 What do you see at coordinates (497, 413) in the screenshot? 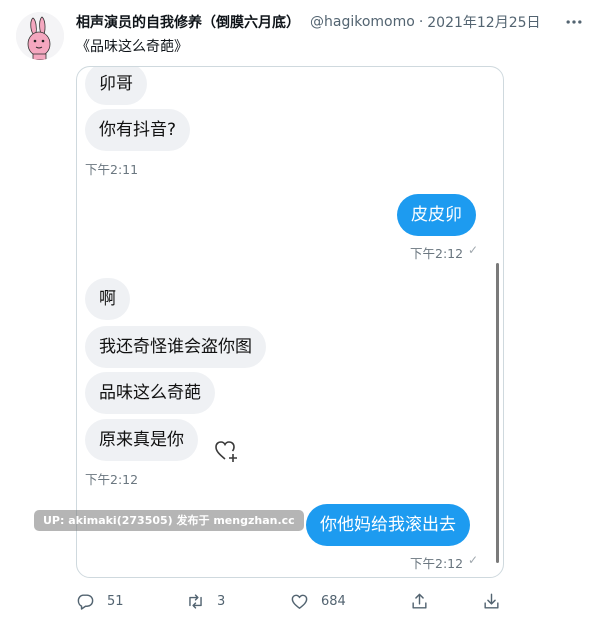
I see `chat-scrollbar` at bounding box center [497, 413].